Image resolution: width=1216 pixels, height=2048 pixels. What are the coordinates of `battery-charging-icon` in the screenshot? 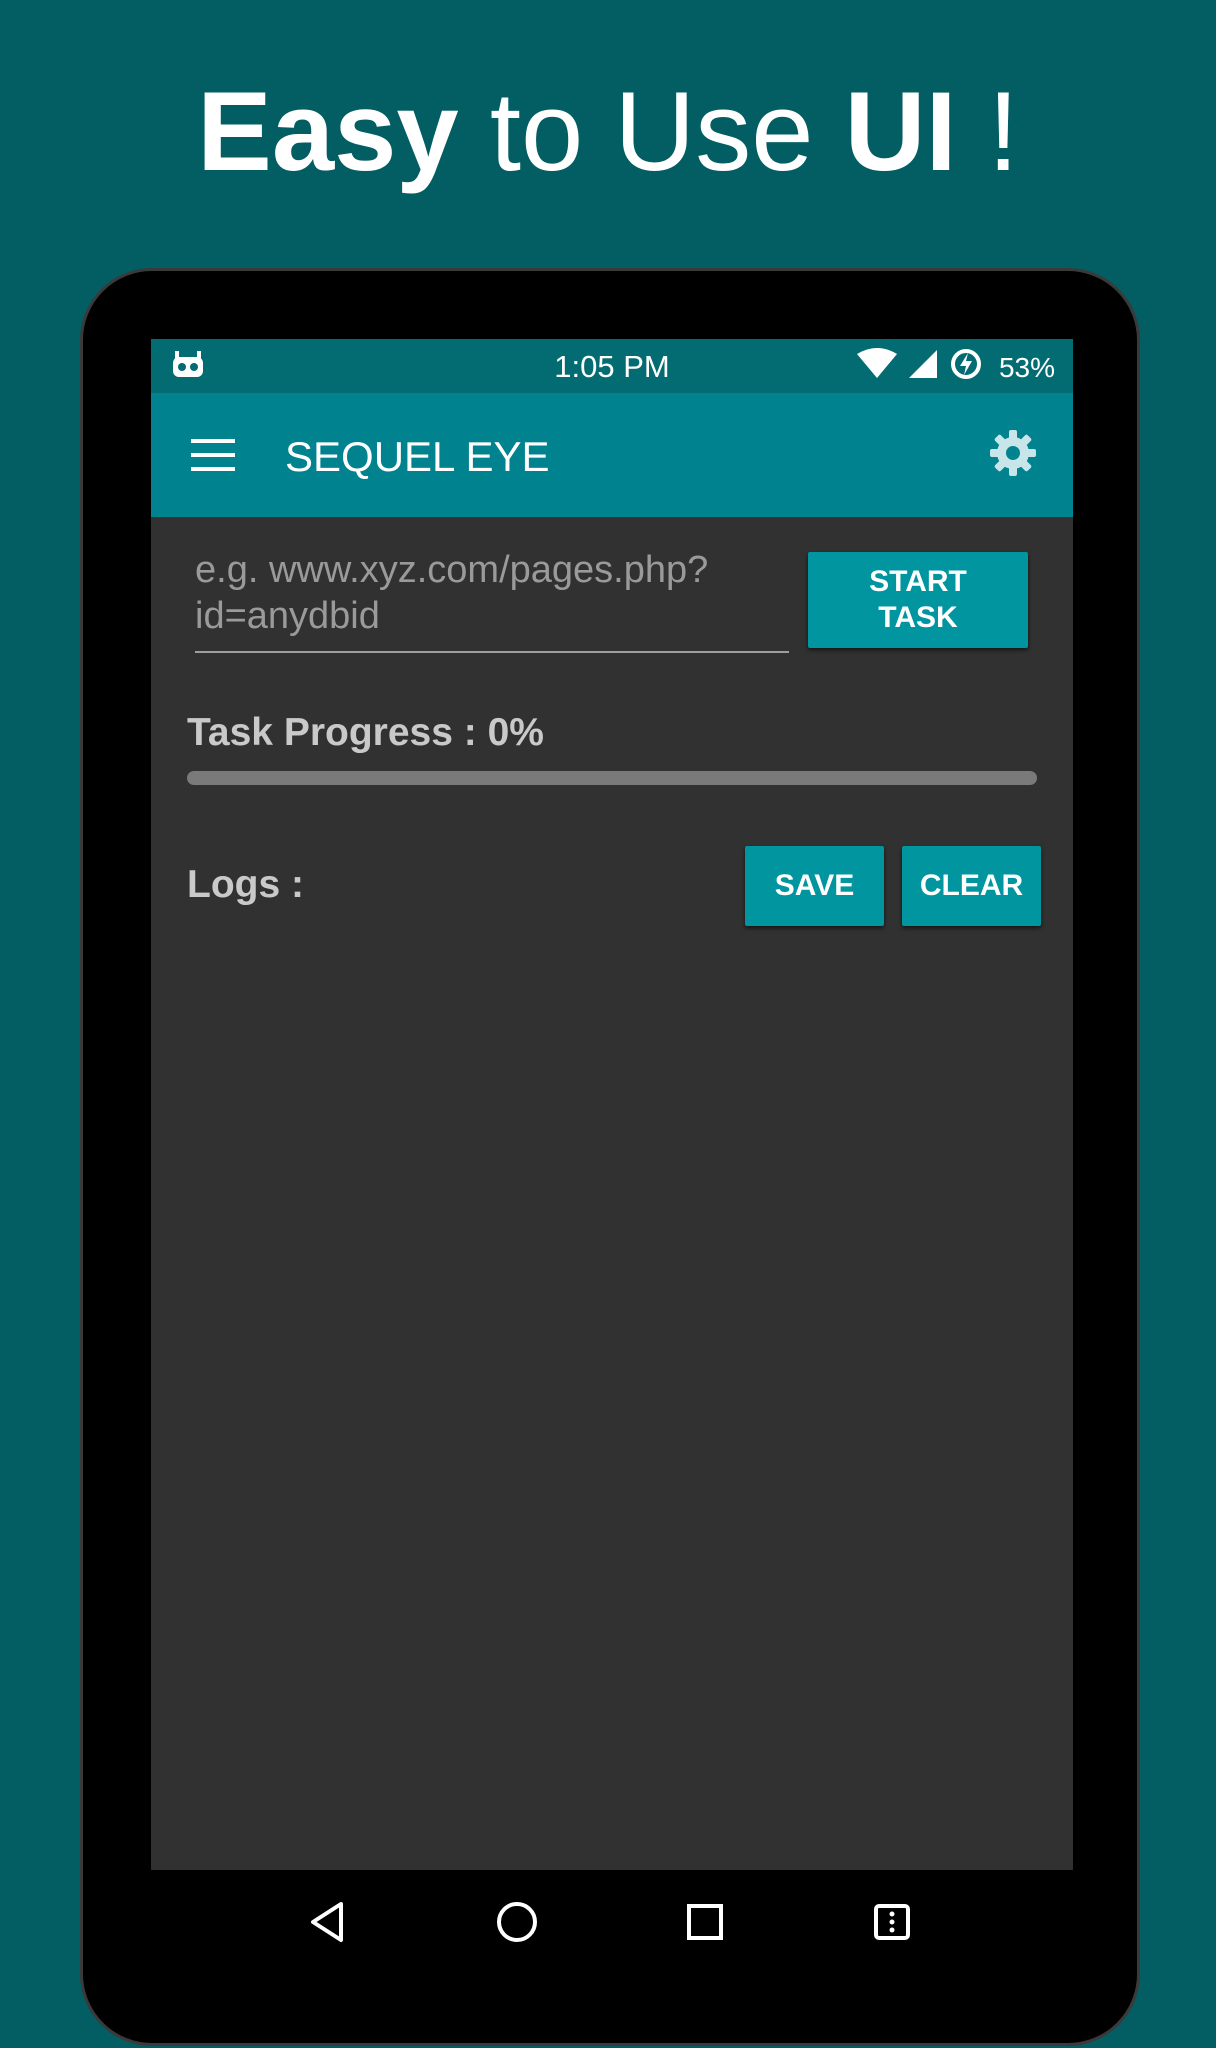 It's located at (966, 368).